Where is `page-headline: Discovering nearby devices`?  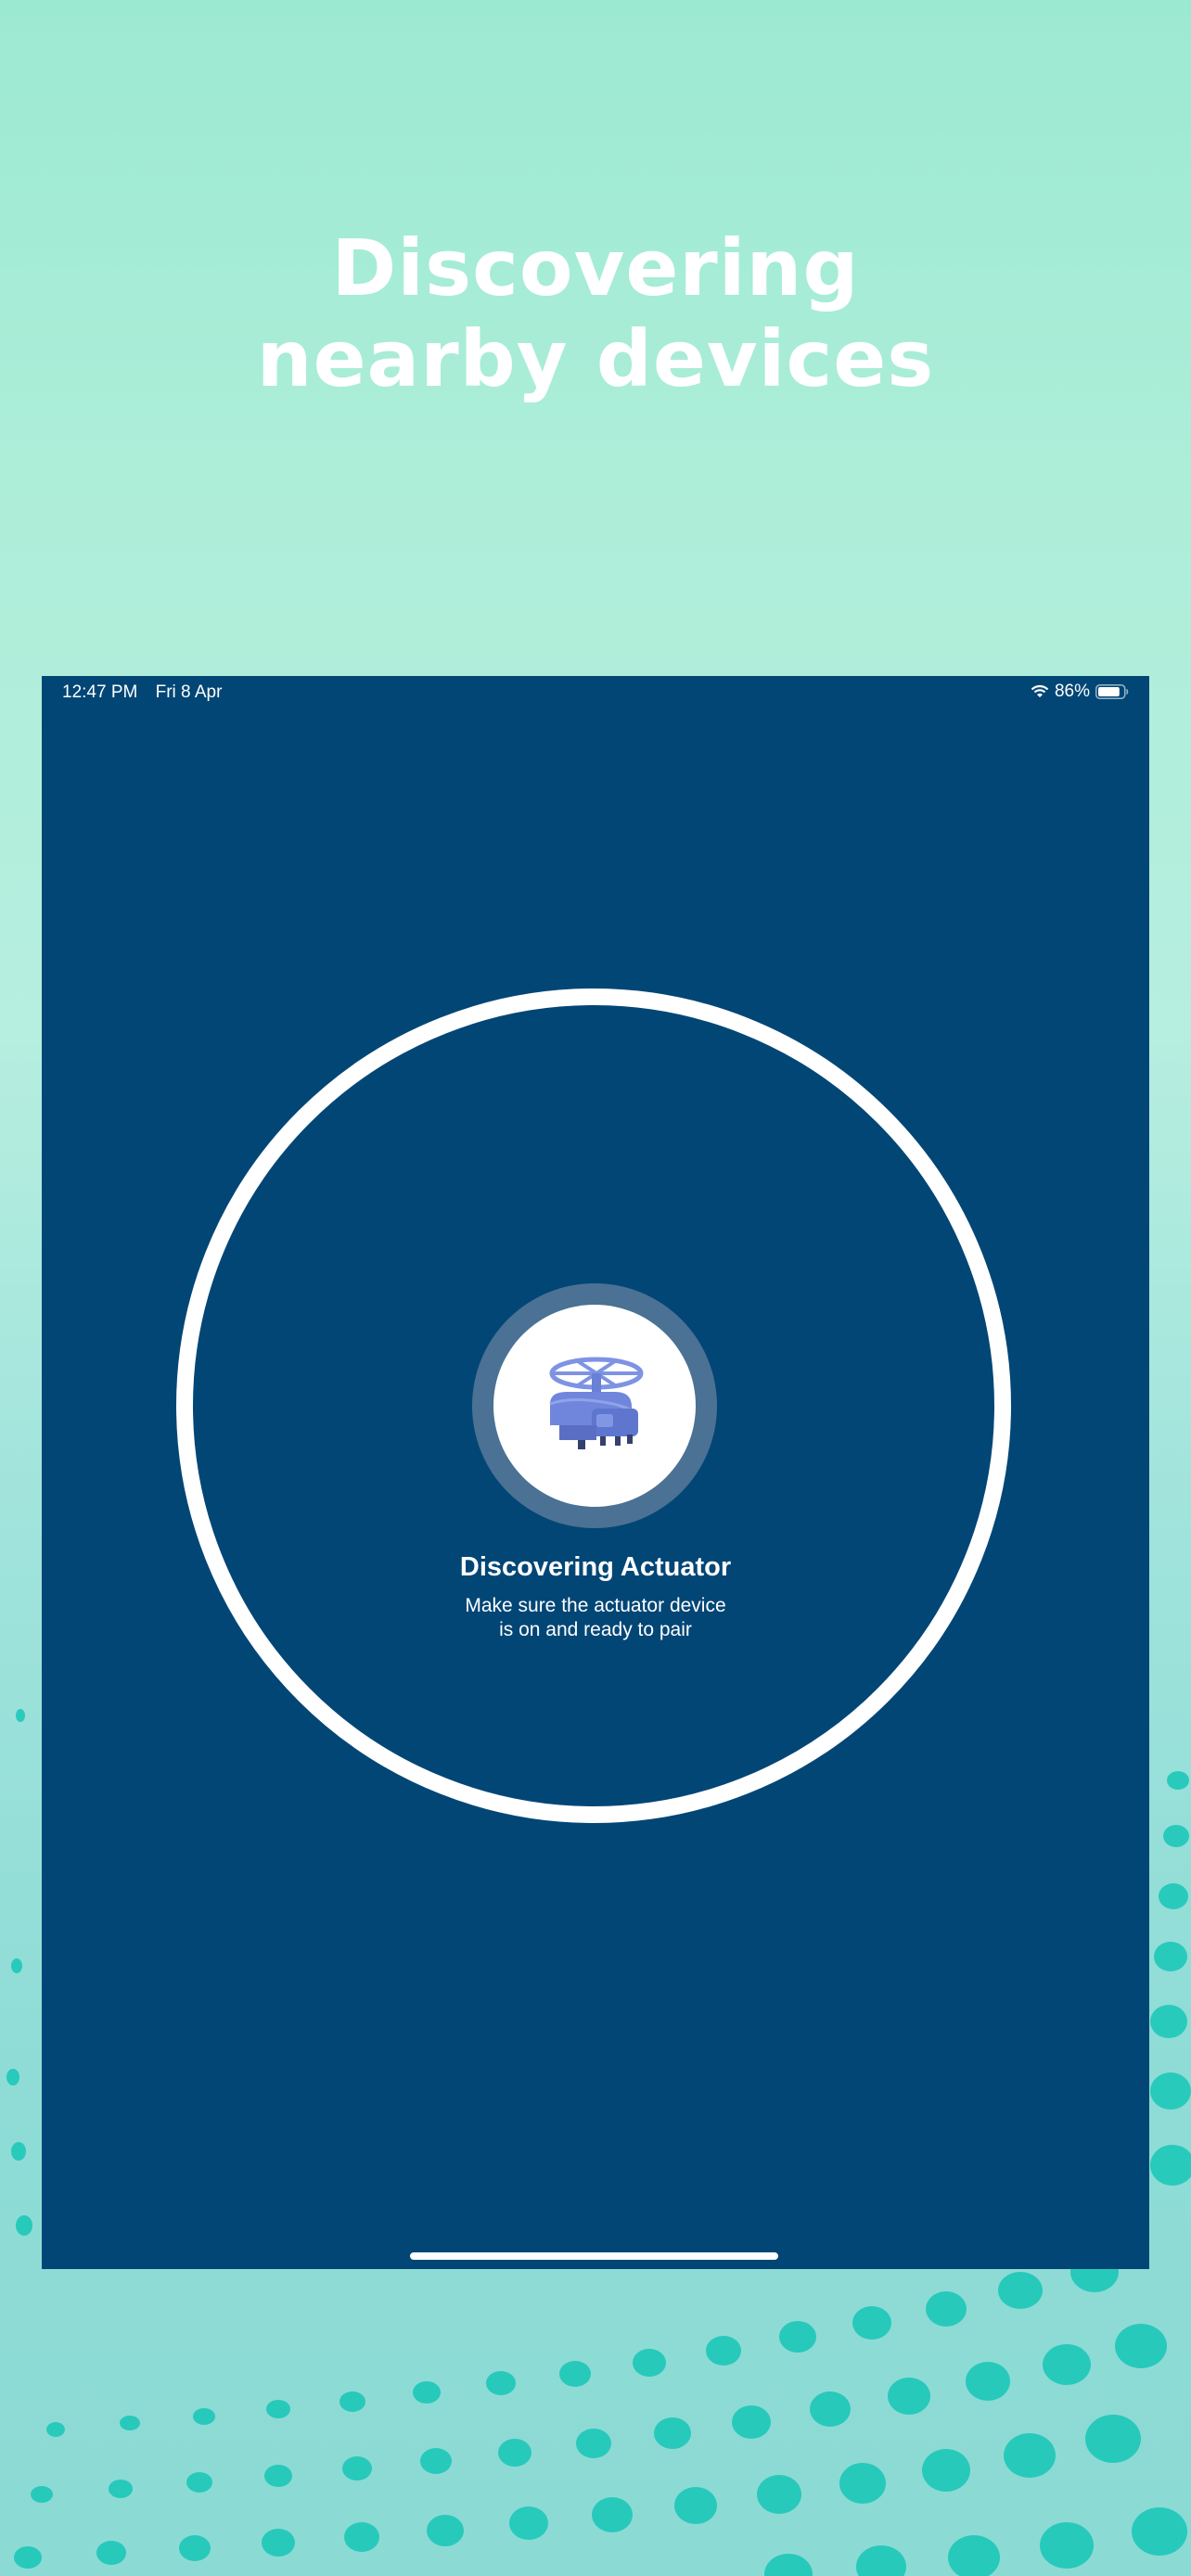
page-headline: Discovering nearby devices is located at coordinates (595, 313).